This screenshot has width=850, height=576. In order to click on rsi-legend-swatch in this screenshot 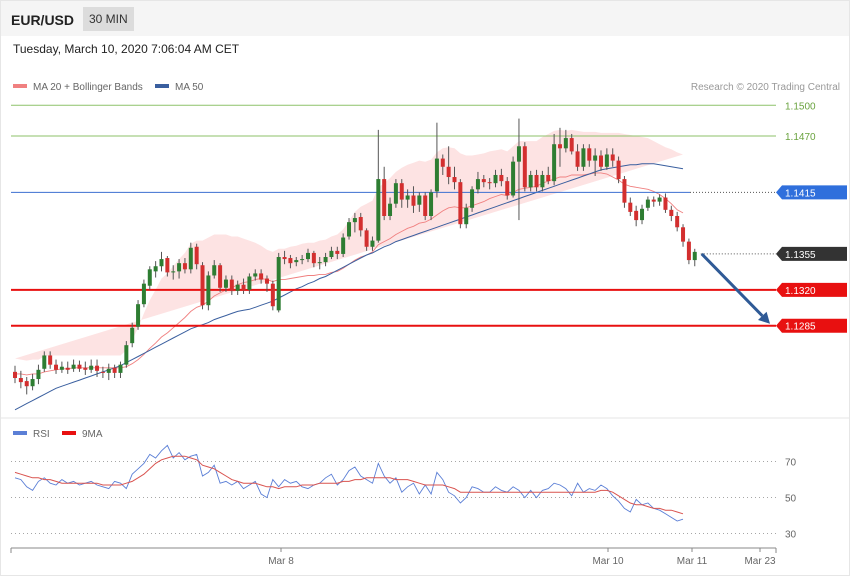, I will do `click(20, 433)`.